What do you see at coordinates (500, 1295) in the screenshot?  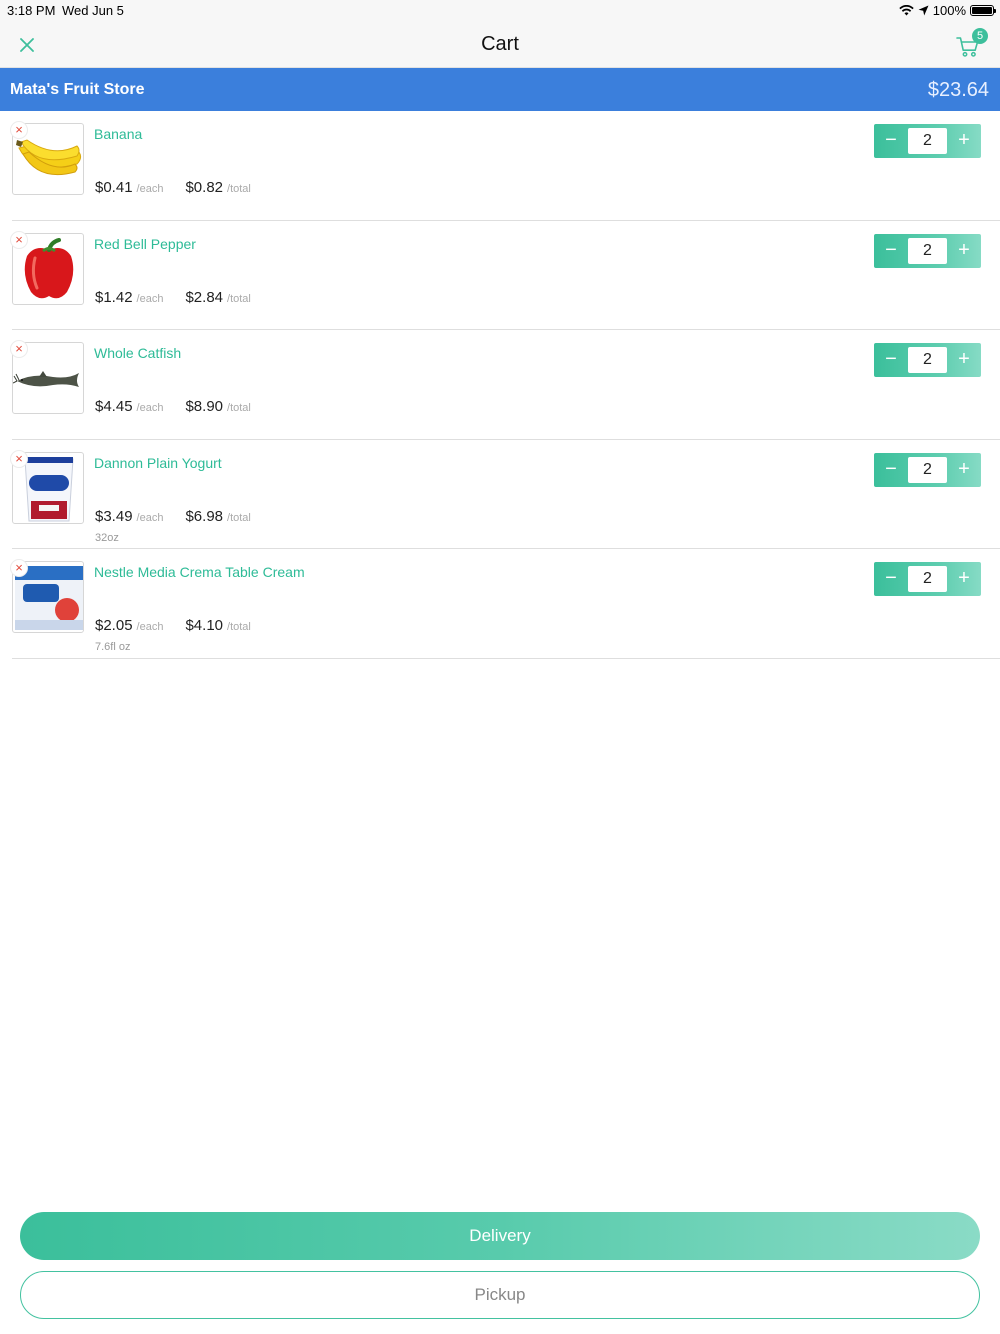 I see `pickup-button: Pickup` at bounding box center [500, 1295].